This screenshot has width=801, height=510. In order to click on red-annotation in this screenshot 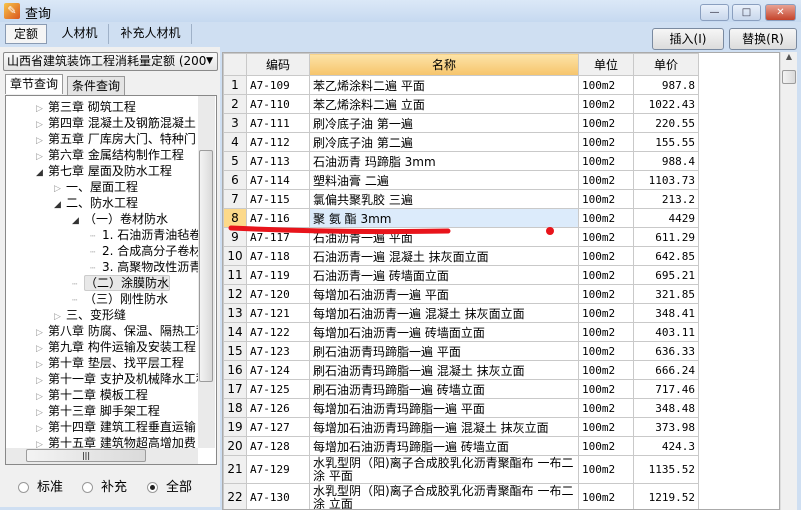, I will do `click(391, 230)`.